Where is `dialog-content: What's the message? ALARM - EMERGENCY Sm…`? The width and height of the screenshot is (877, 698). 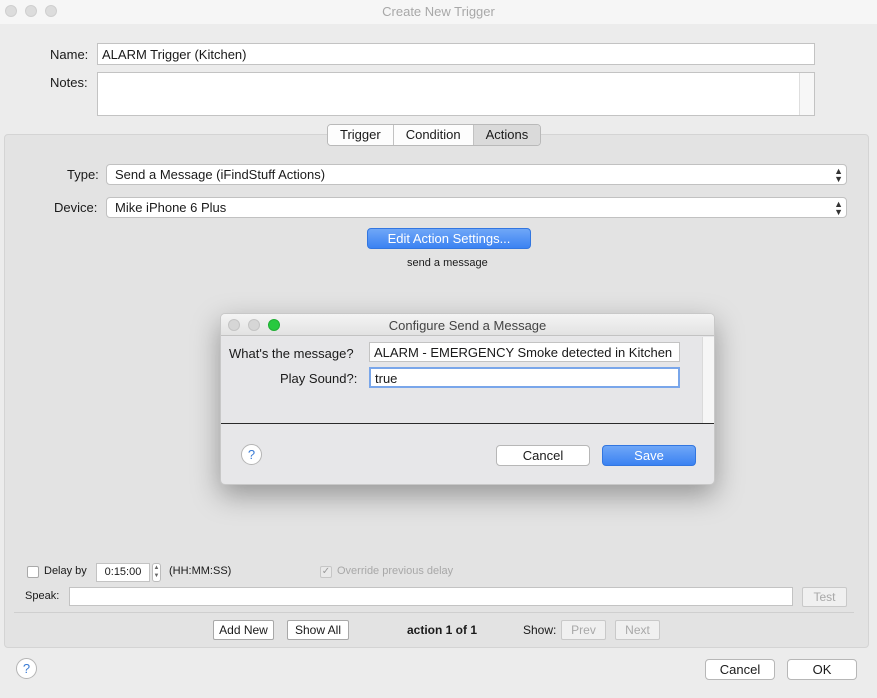 dialog-content: What's the message? ALARM - EMERGENCY Sm… is located at coordinates (467, 380).